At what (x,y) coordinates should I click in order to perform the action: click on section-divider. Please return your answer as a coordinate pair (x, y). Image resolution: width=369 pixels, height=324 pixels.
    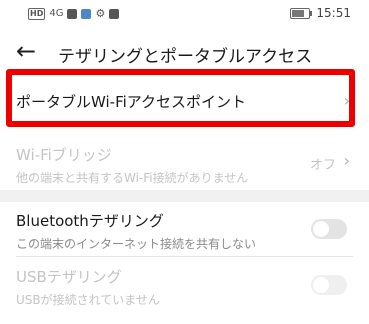
    Looking at the image, I should click on (184, 196).